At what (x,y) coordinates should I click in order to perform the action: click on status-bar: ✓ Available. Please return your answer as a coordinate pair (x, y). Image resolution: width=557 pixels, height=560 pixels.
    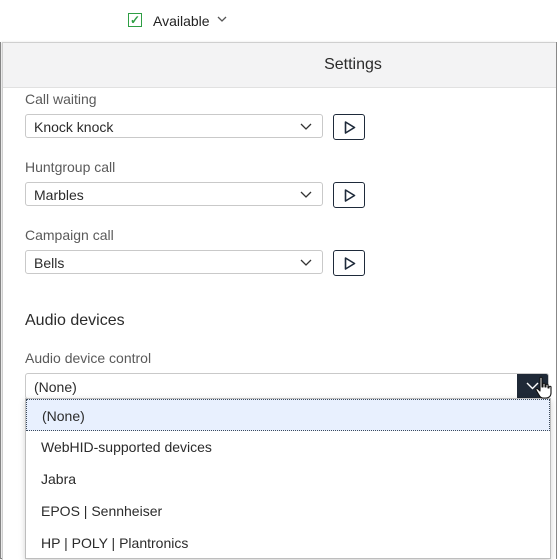
    Looking at the image, I should click on (278, 21).